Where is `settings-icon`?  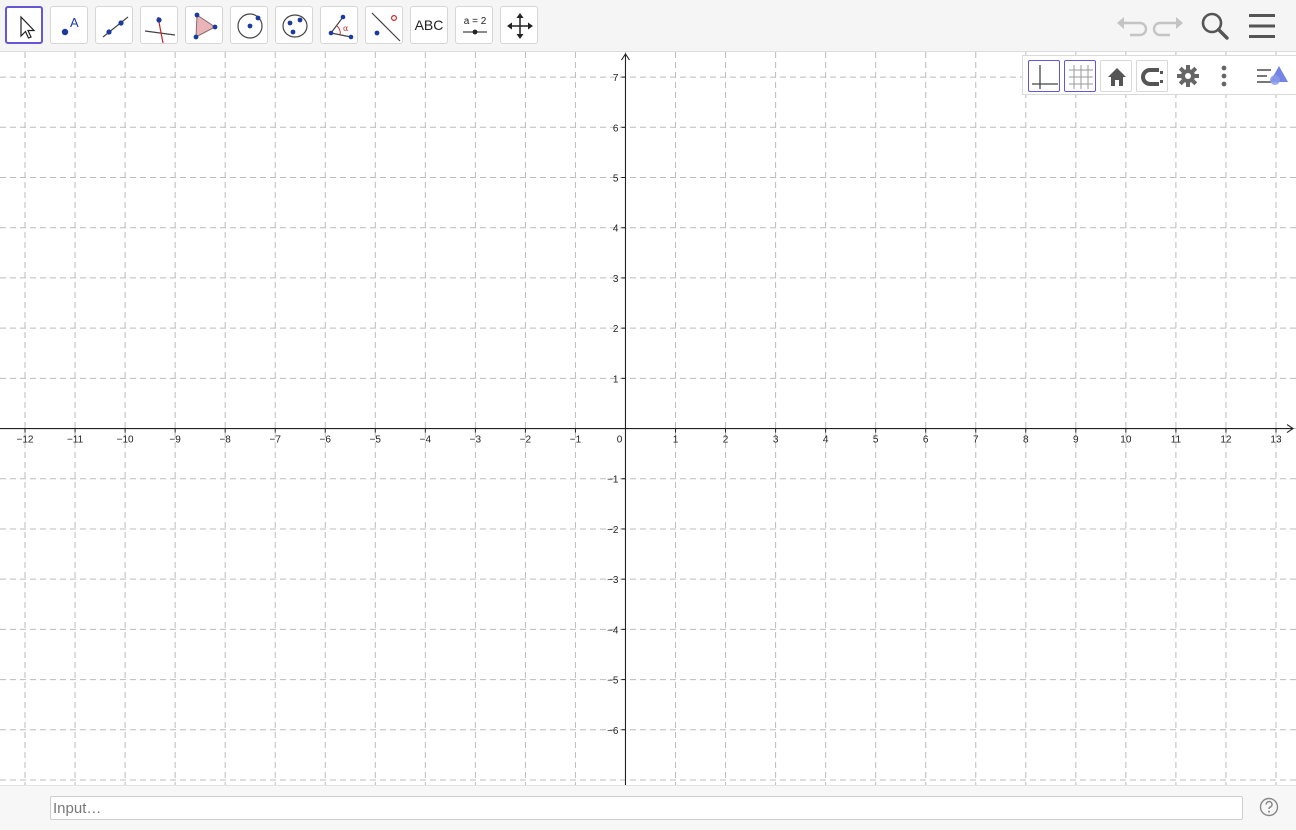 settings-icon is located at coordinates (1188, 76).